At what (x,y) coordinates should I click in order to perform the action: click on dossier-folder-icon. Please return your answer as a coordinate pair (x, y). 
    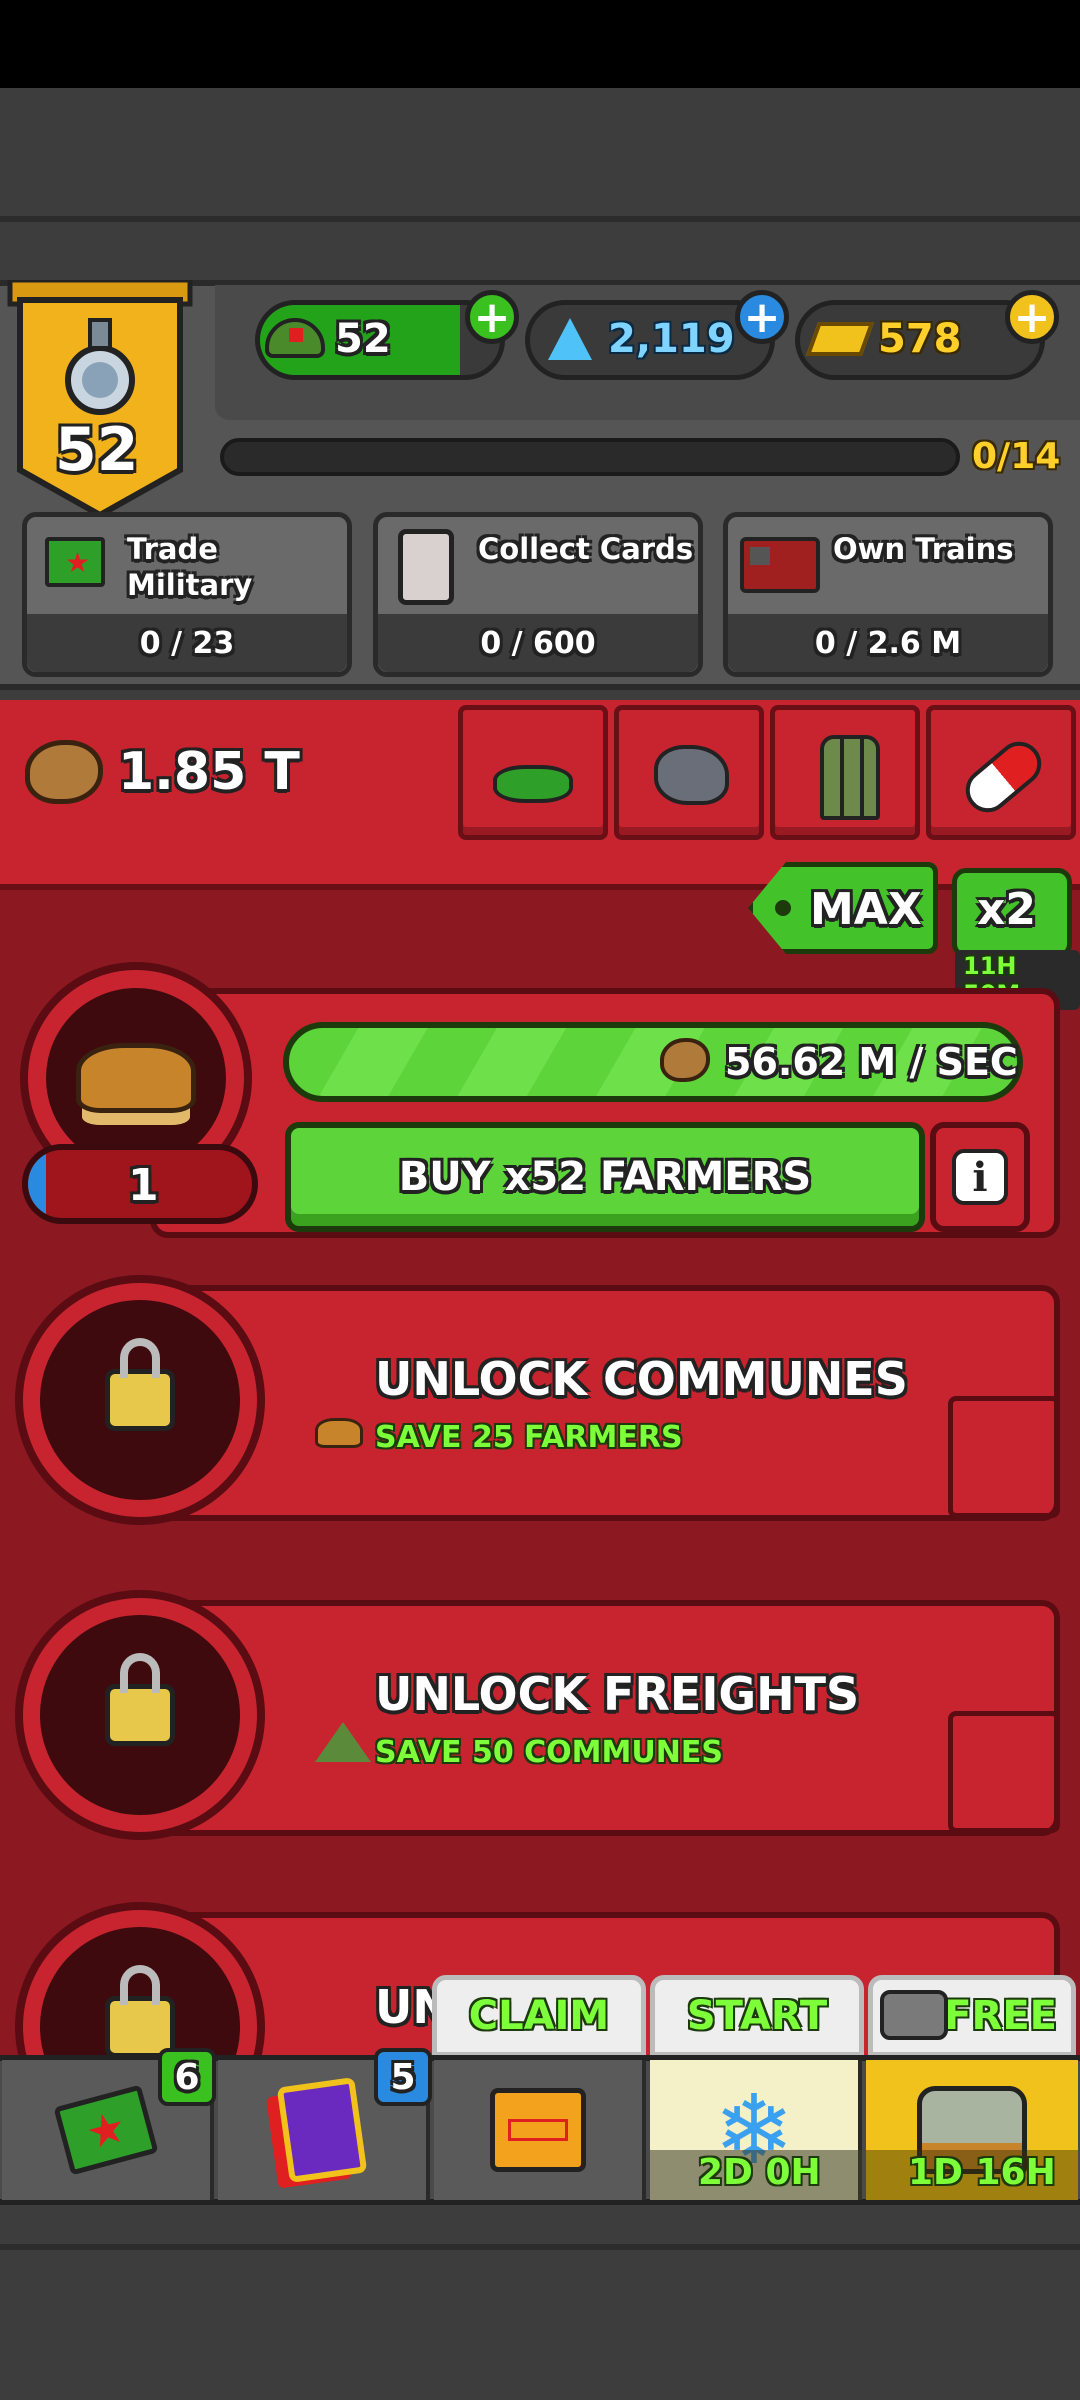
    Looking at the image, I should click on (538, 2130).